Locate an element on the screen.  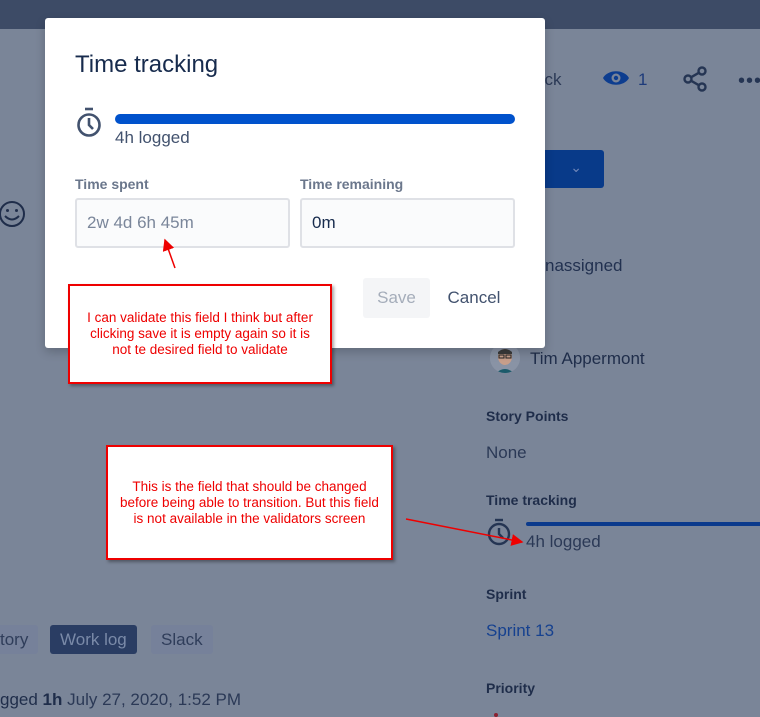
share-icon is located at coordinates (695, 79).